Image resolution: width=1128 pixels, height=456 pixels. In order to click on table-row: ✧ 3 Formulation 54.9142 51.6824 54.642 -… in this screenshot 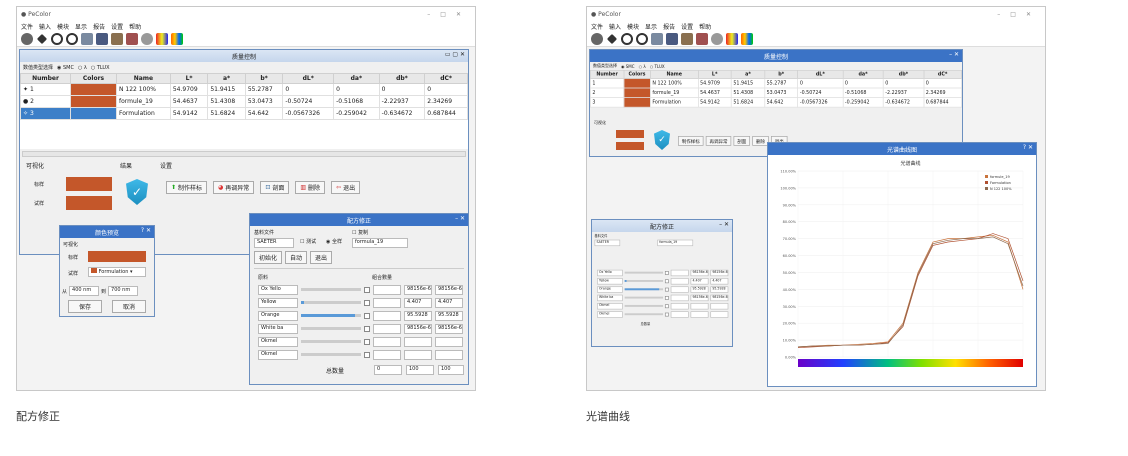, I will do `click(244, 113)`.